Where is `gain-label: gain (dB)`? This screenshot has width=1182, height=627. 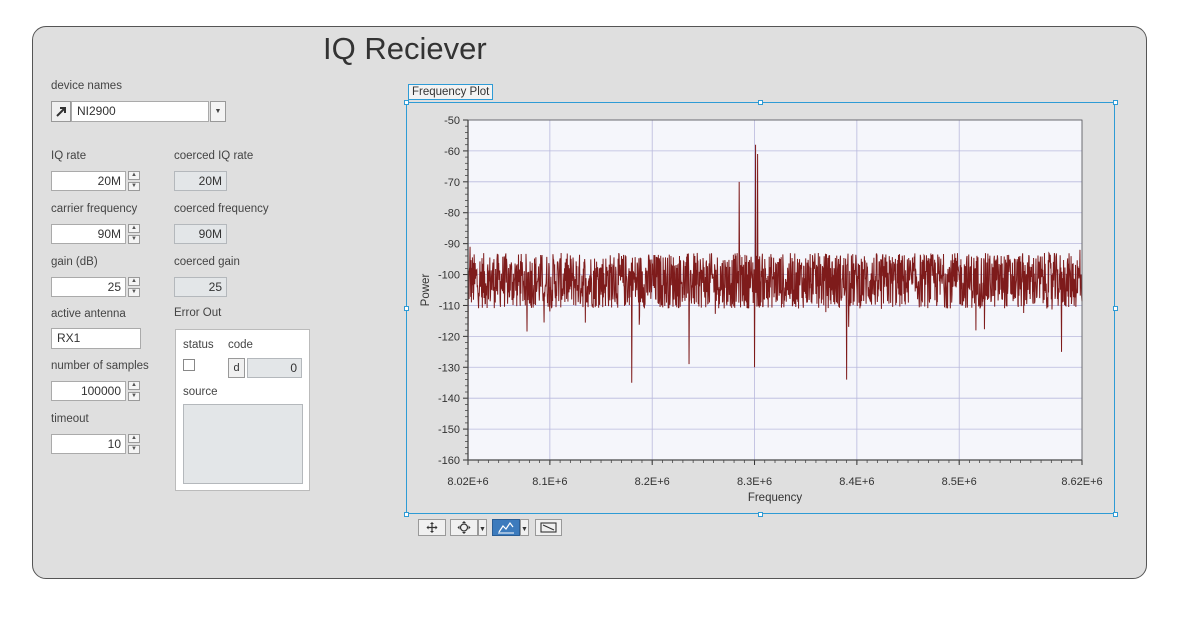
gain-label: gain (dB) is located at coordinates (74, 262).